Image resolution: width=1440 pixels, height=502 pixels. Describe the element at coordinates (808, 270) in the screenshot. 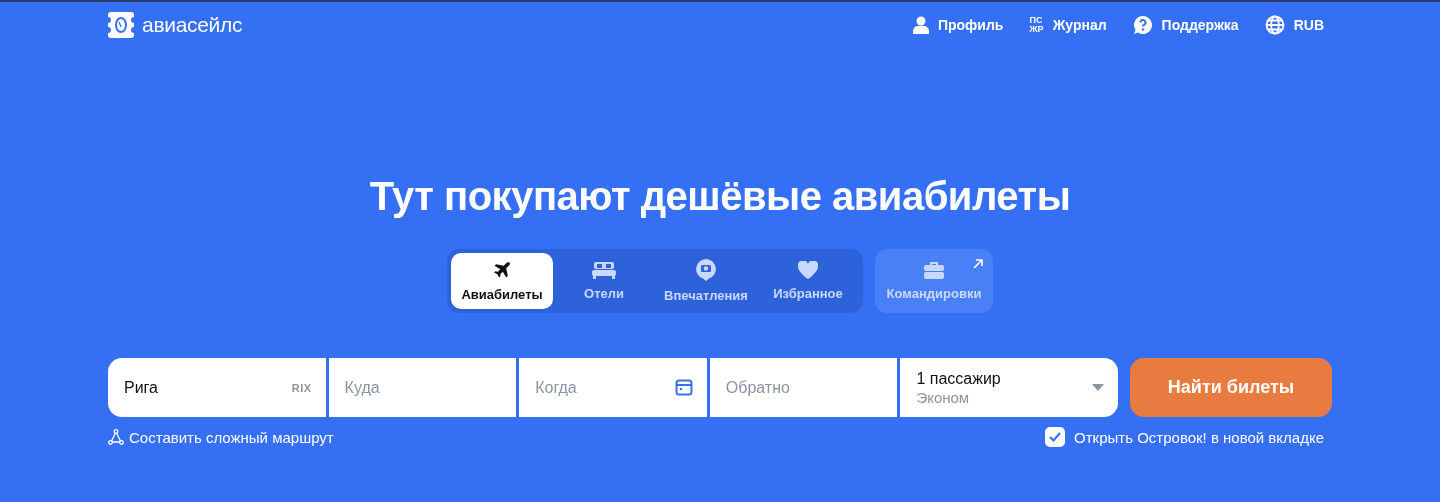

I see `heart-icon` at that location.